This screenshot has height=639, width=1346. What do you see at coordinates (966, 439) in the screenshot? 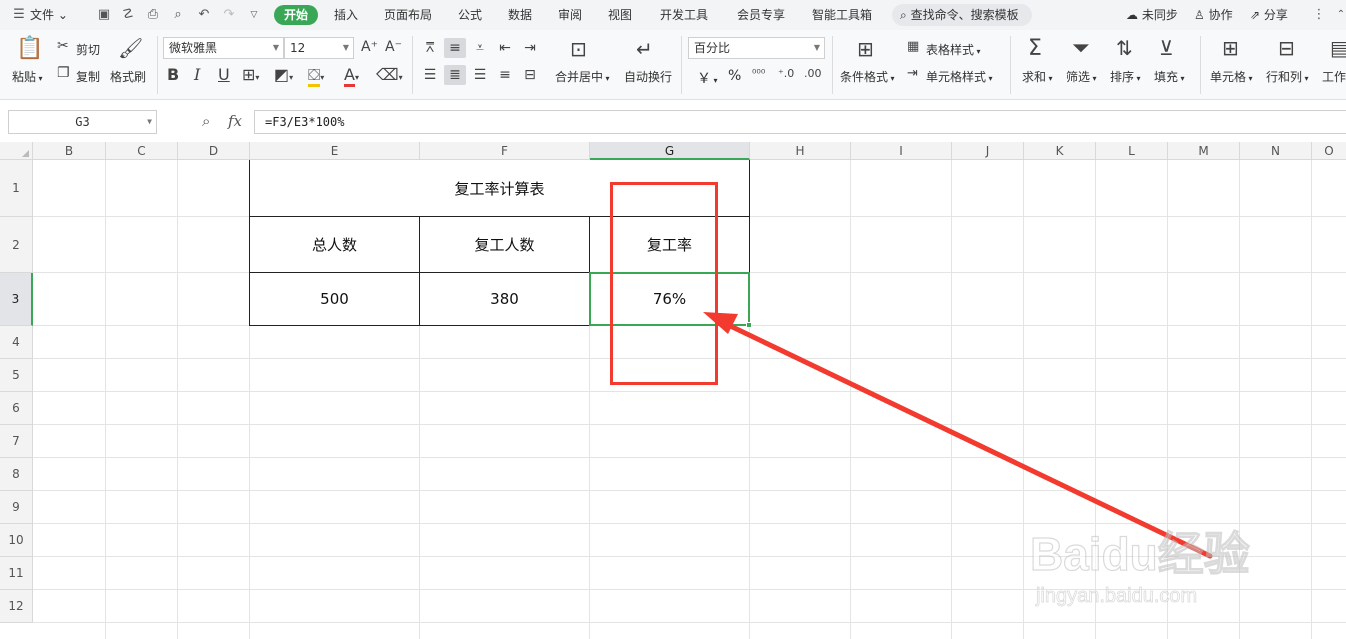
I see `pointer-arrow-shaft` at bounding box center [966, 439].